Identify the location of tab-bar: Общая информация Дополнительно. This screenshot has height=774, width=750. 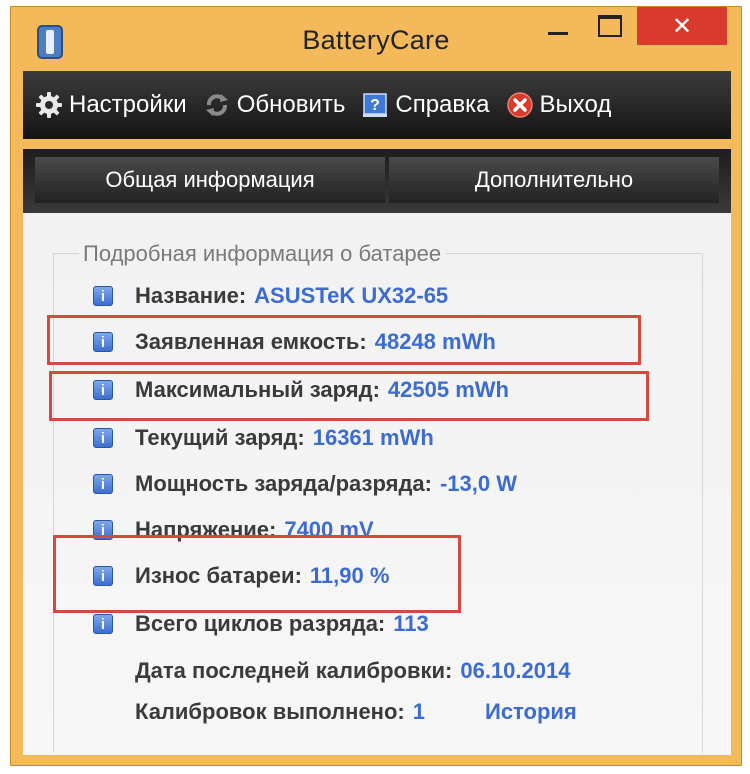
(377, 181).